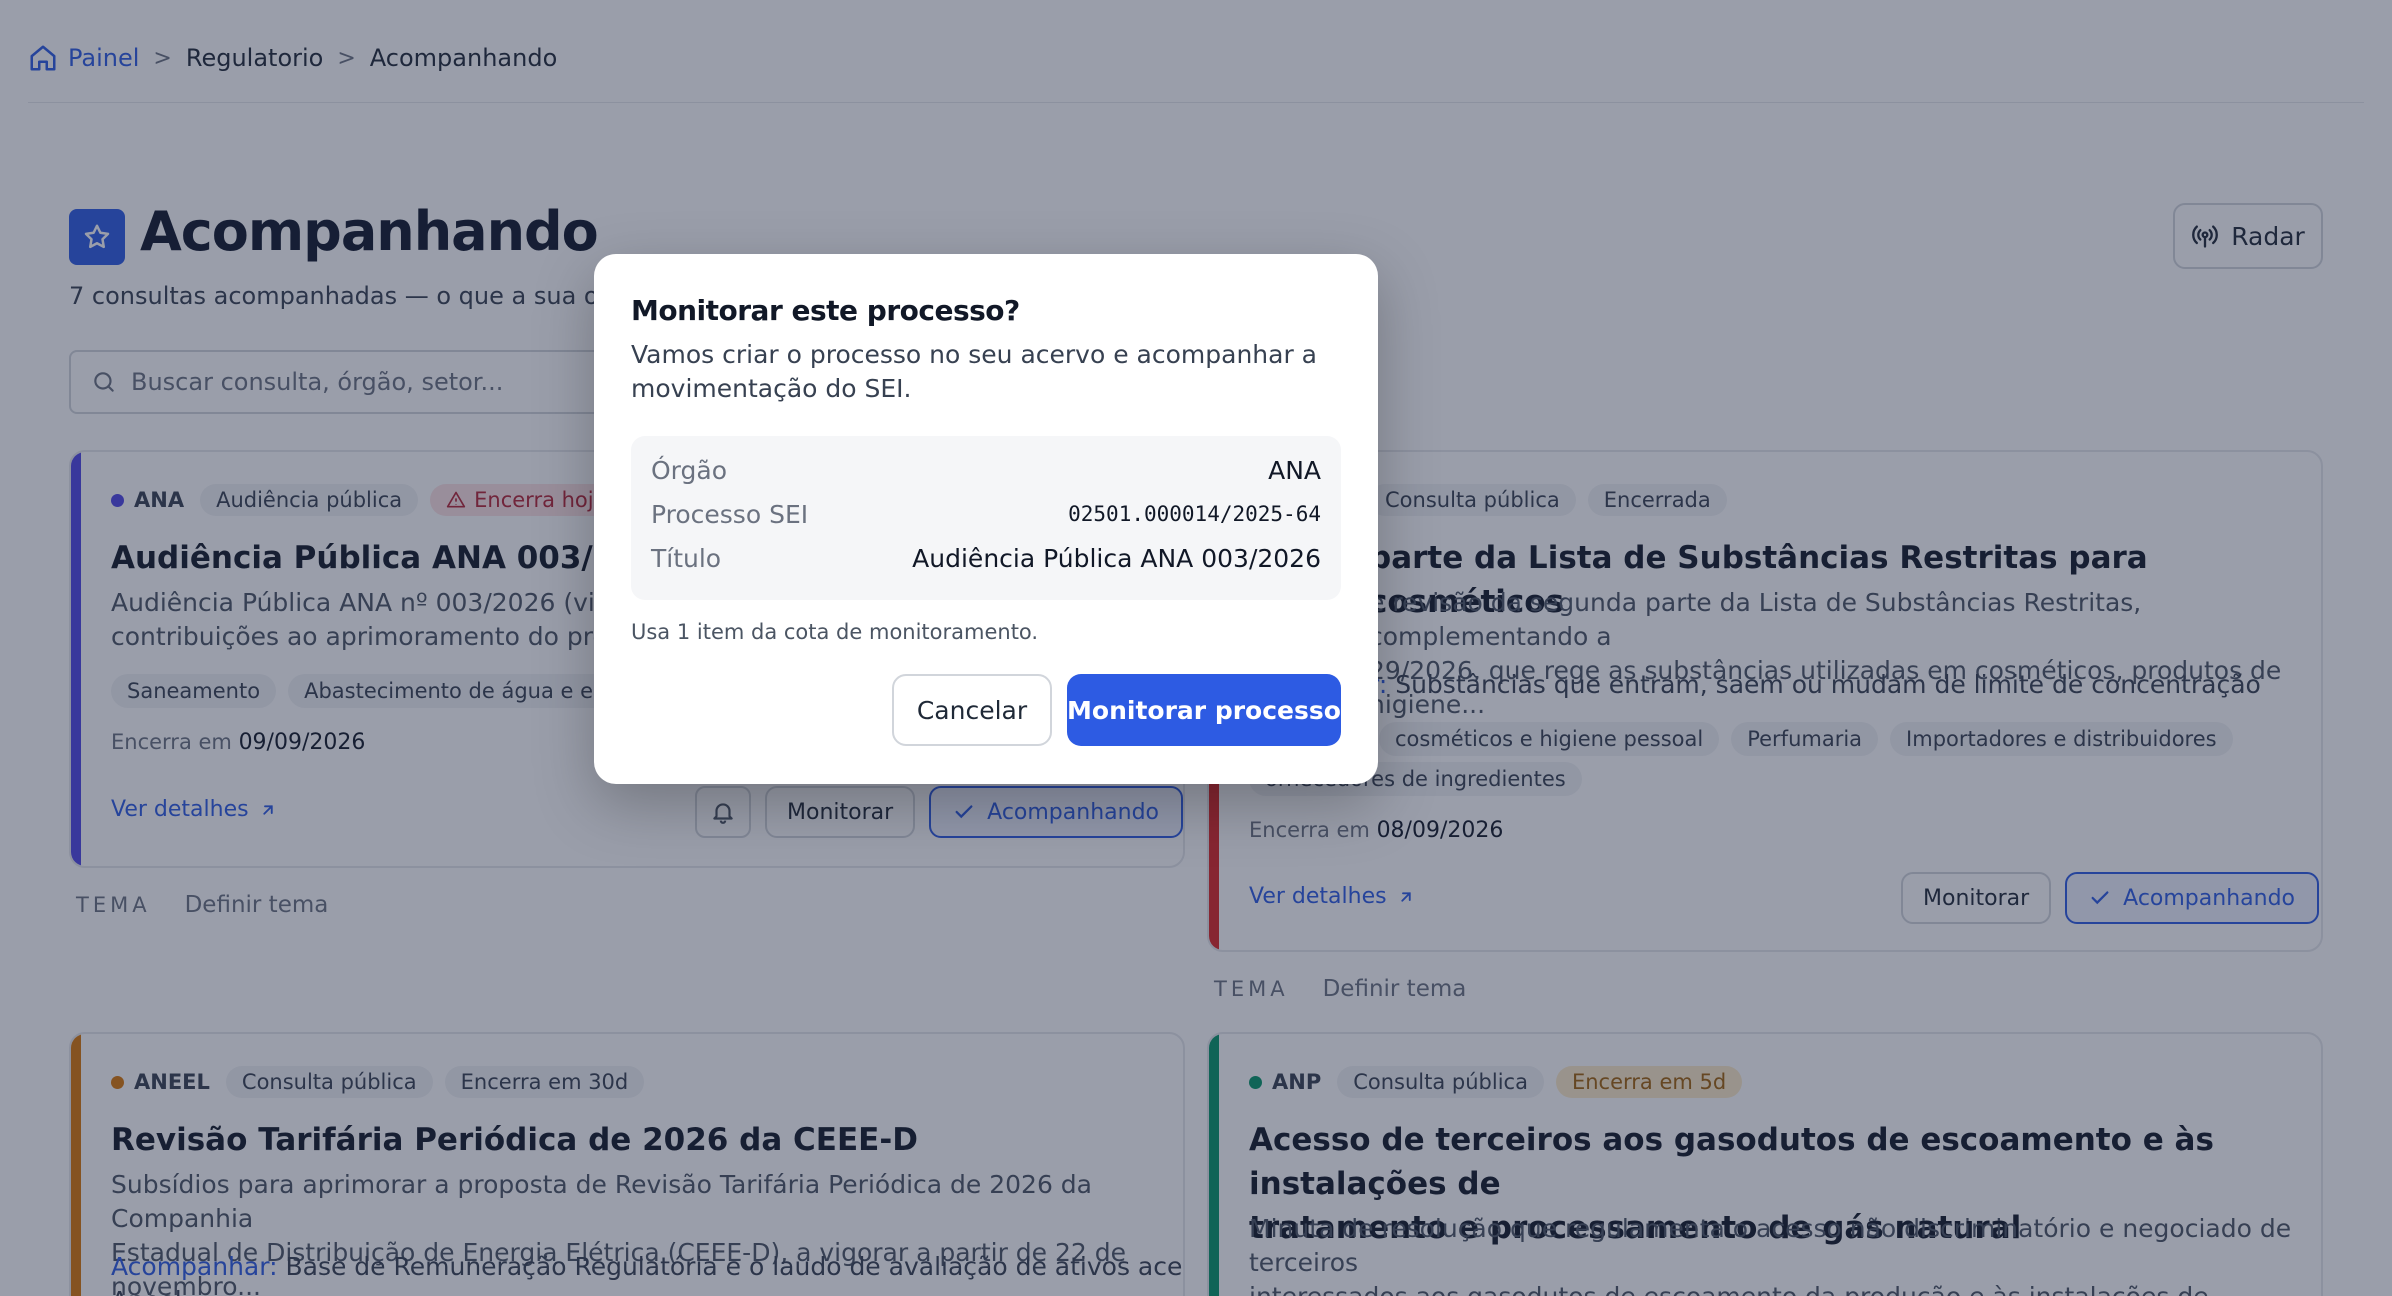 The width and height of the screenshot is (2392, 1296). I want to click on summary-row-title: Título Audiência Pública ANA 003/2026, so click(986, 558).